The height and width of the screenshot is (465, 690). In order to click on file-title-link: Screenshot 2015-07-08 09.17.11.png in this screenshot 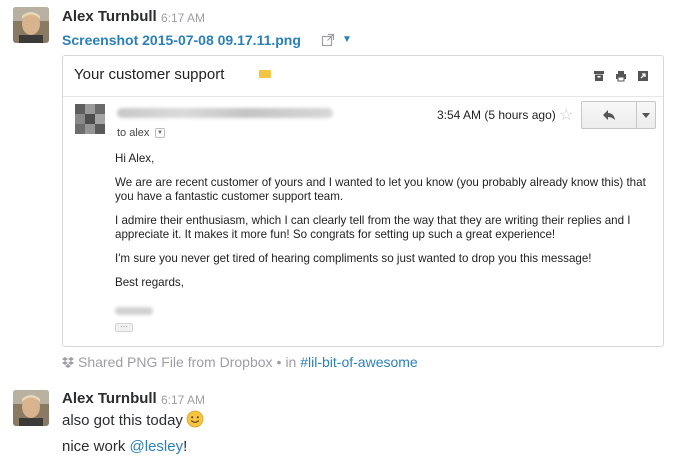, I will do `click(181, 40)`.